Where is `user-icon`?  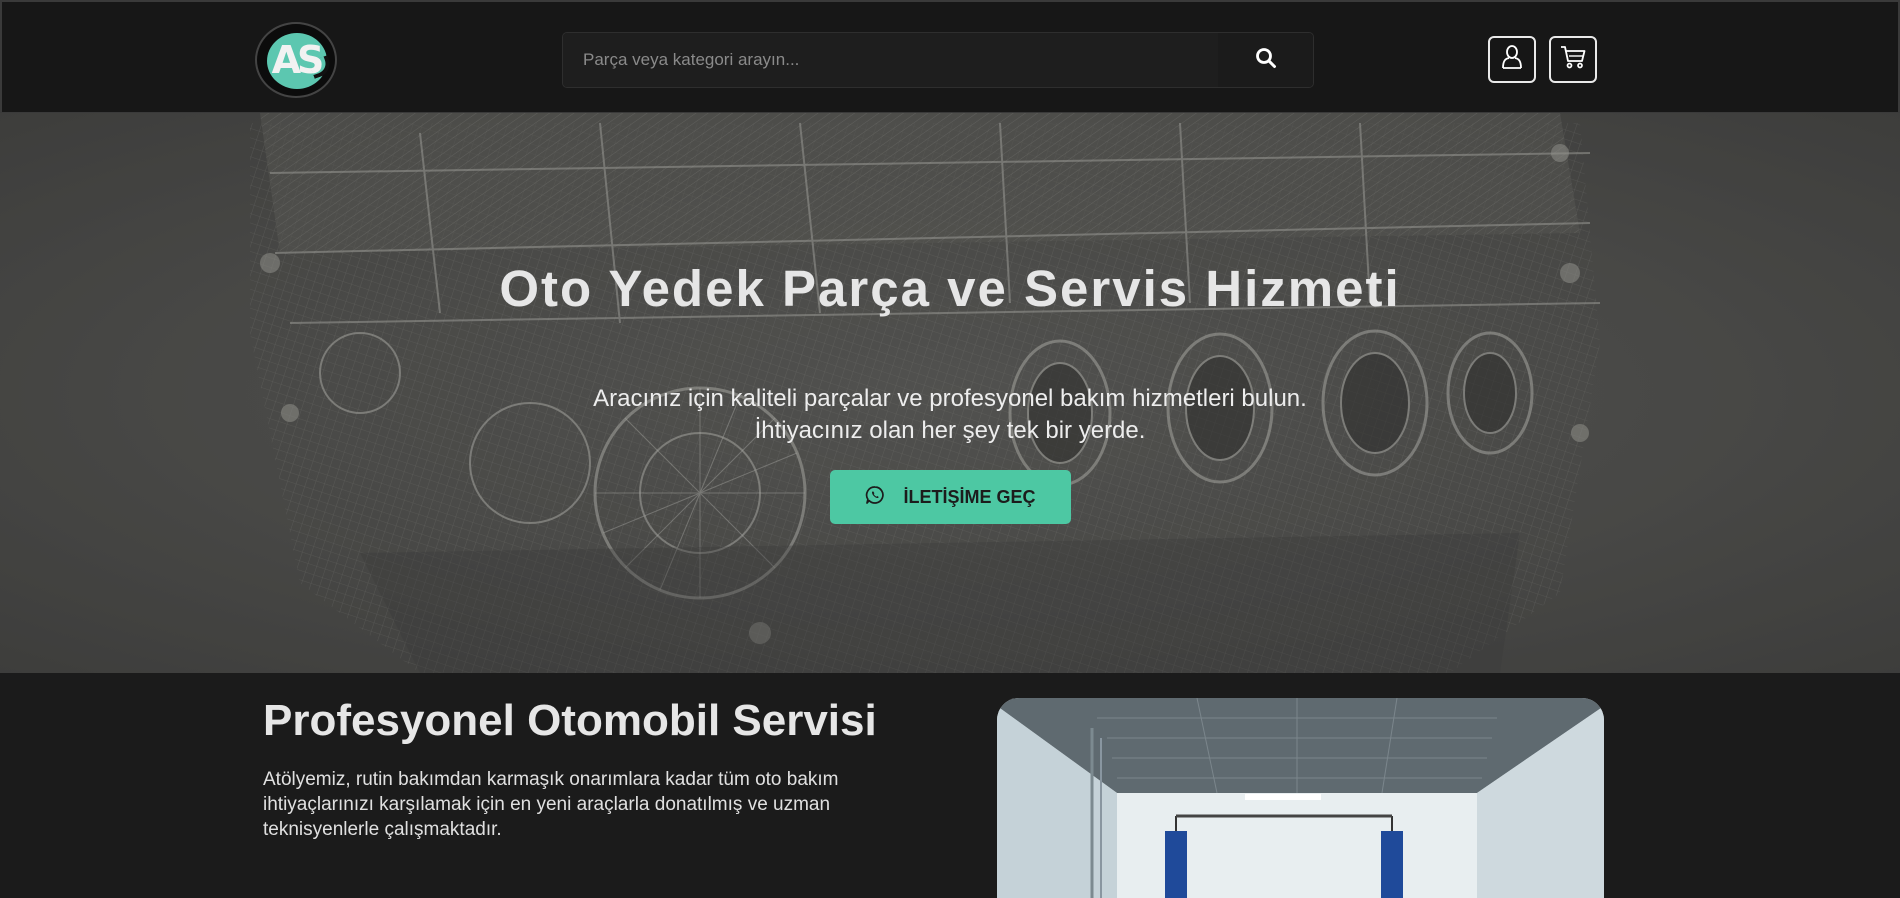 user-icon is located at coordinates (1512, 59).